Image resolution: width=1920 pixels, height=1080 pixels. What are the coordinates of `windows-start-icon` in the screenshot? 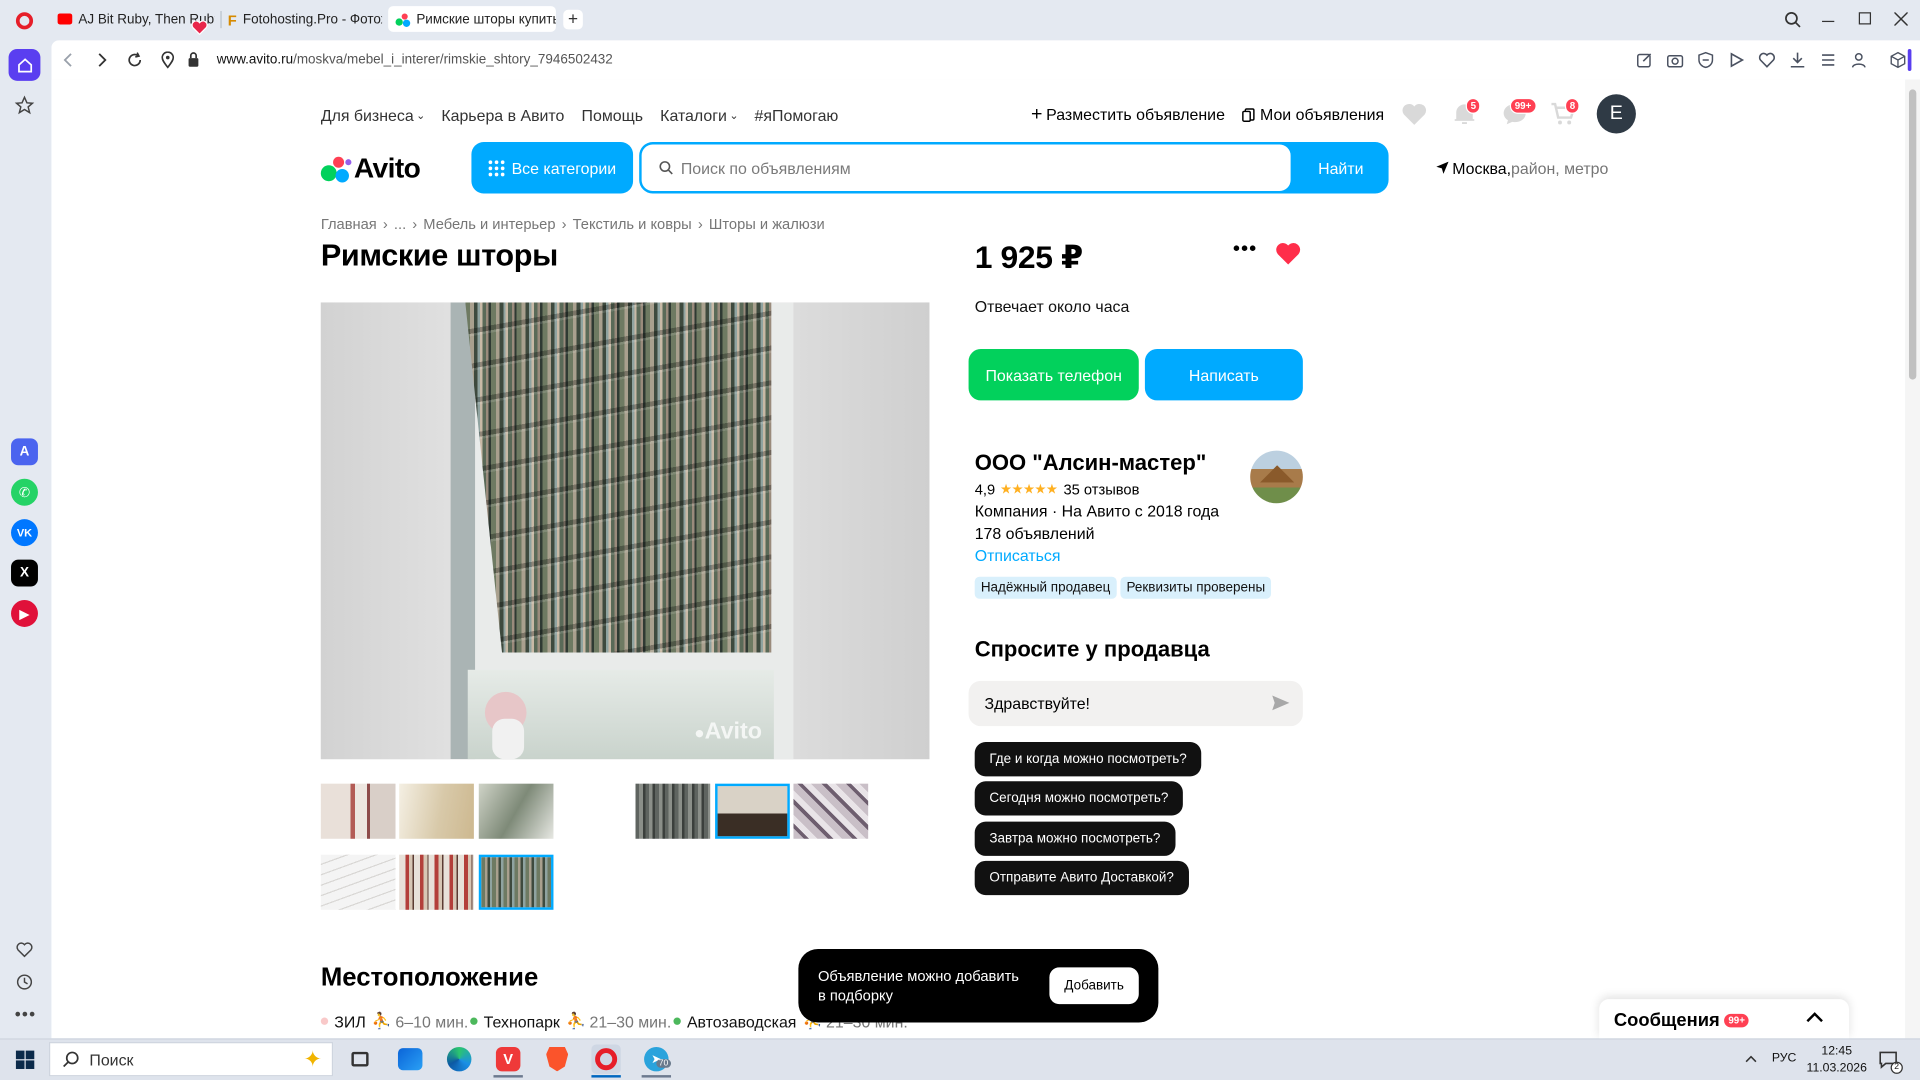 It's located at (24, 1058).